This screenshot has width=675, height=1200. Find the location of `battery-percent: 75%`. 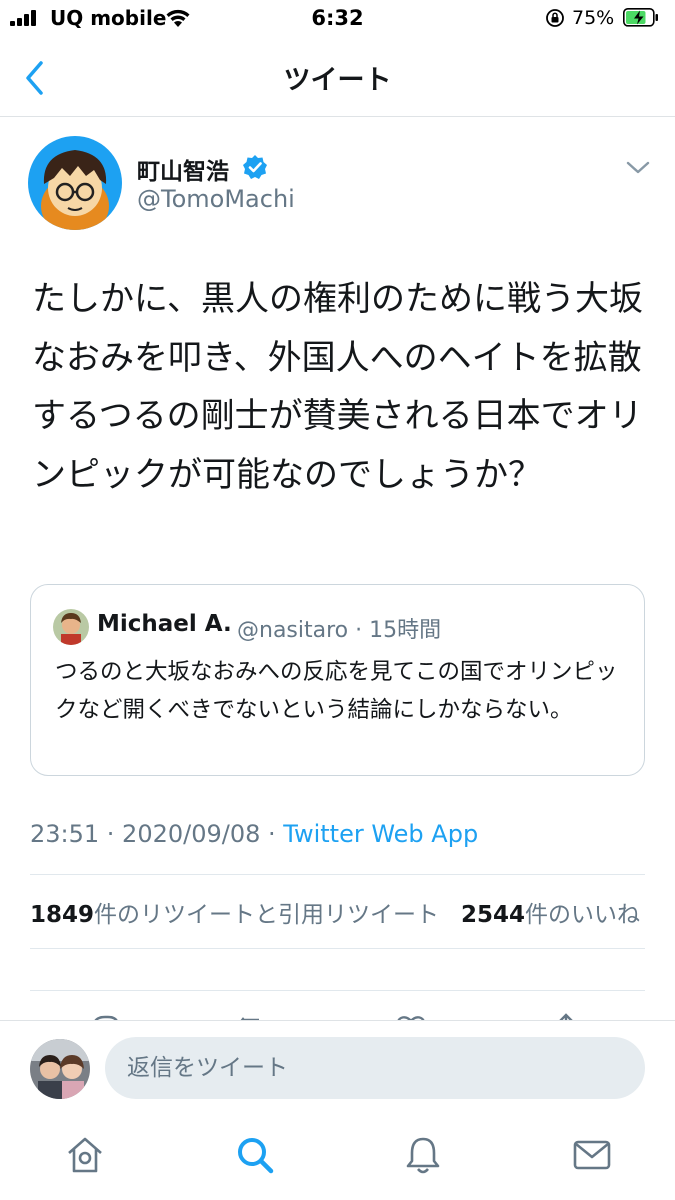

battery-percent: 75% is located at coordinates (593, 18).